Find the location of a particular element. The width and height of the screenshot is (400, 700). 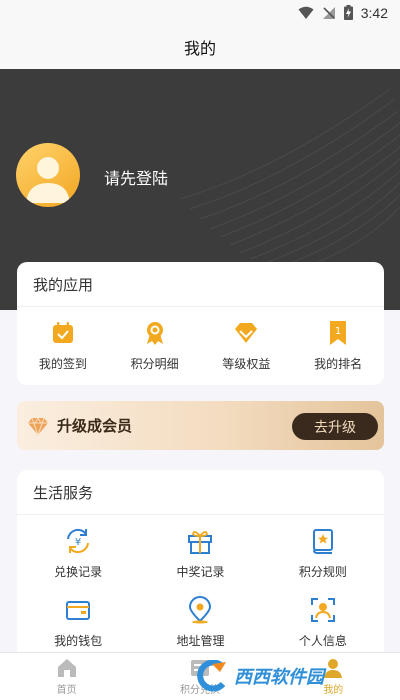

service-my-wallet: 我的钱包 is located at coordinates (78, 622).